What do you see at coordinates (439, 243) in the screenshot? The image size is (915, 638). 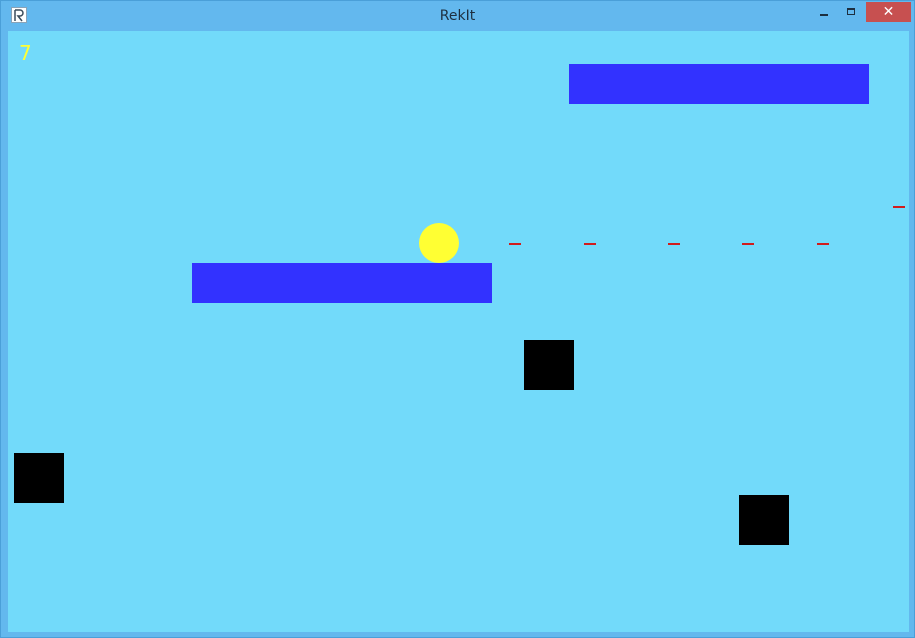 I see `player-ball` at bounding box center [439, 243].